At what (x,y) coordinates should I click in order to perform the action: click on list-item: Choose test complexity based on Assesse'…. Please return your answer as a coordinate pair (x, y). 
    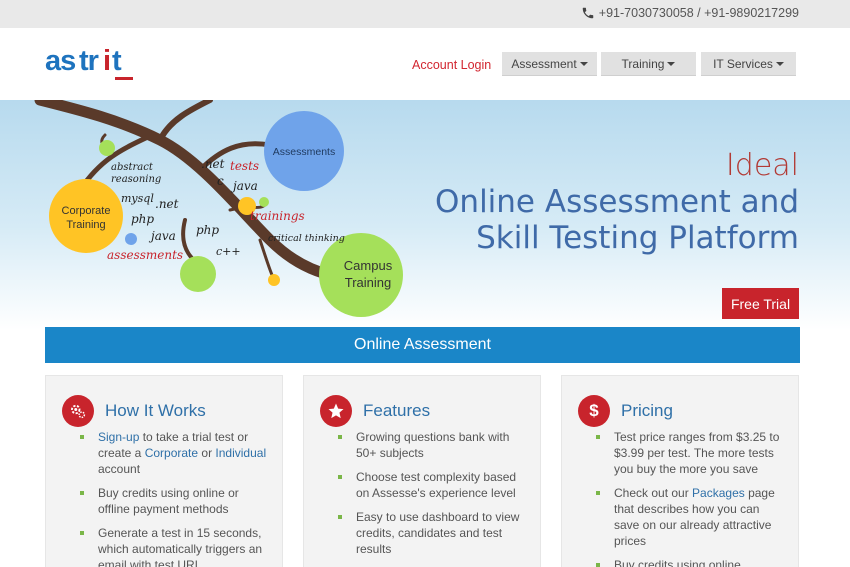
    Looking at the image, I should click on (433, 485).